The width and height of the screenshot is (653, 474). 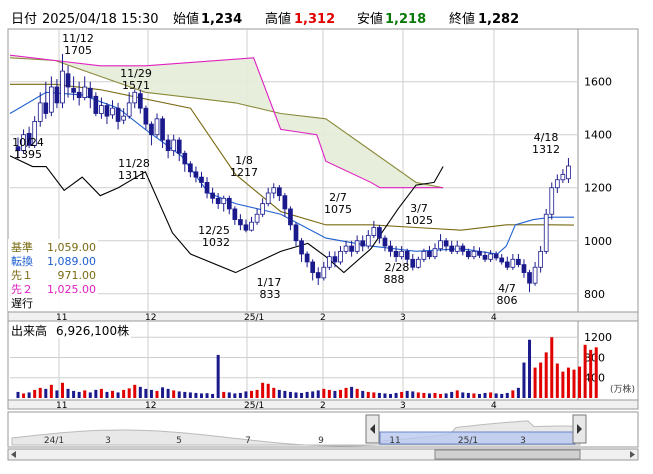 What do you see at coordinates (394, 279) in the screenshot?
I see `price-annotation-value: 888` at bounding box center [394, 279].